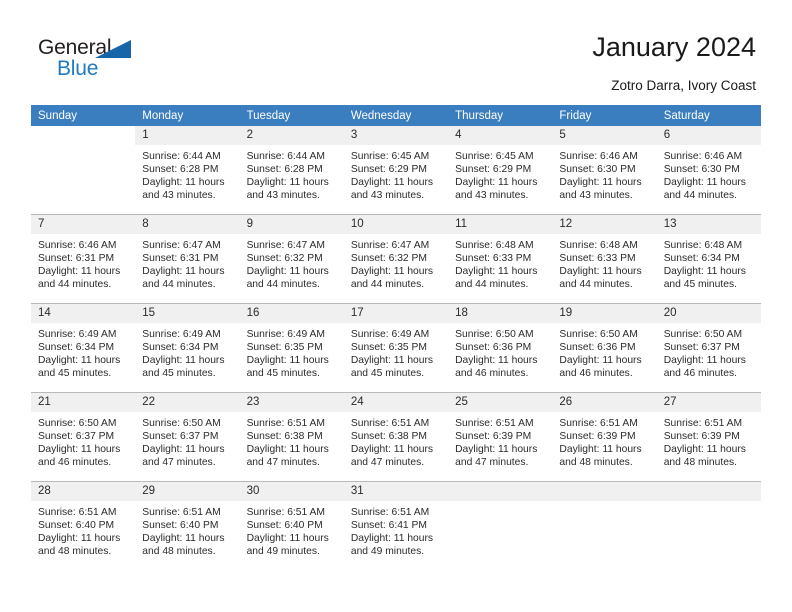 This screenshot has height=612, width=792. Describe the element at coordinates (396, 402) in the screenshot. I see `day-number: 24` at that location.